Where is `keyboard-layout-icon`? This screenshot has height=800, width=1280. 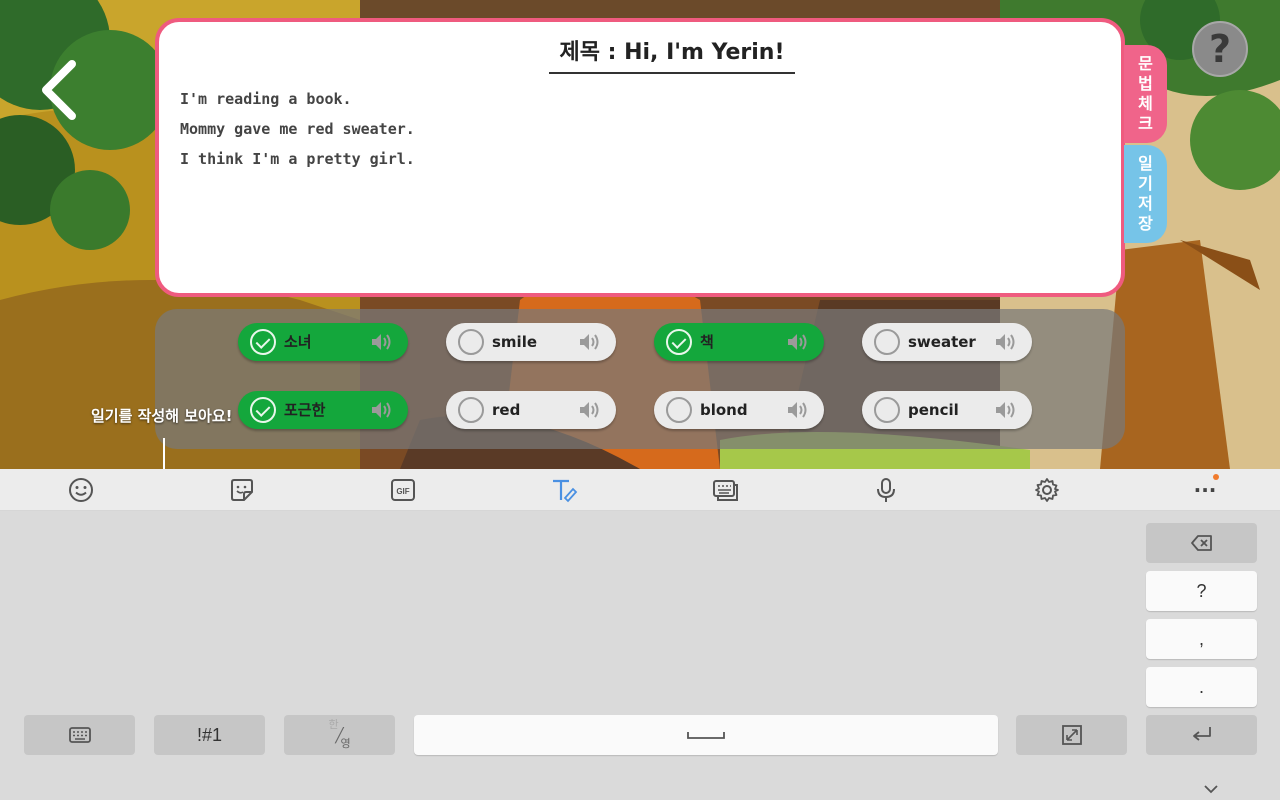 keyboard-layout-icon is located at coordinates (725, 490).